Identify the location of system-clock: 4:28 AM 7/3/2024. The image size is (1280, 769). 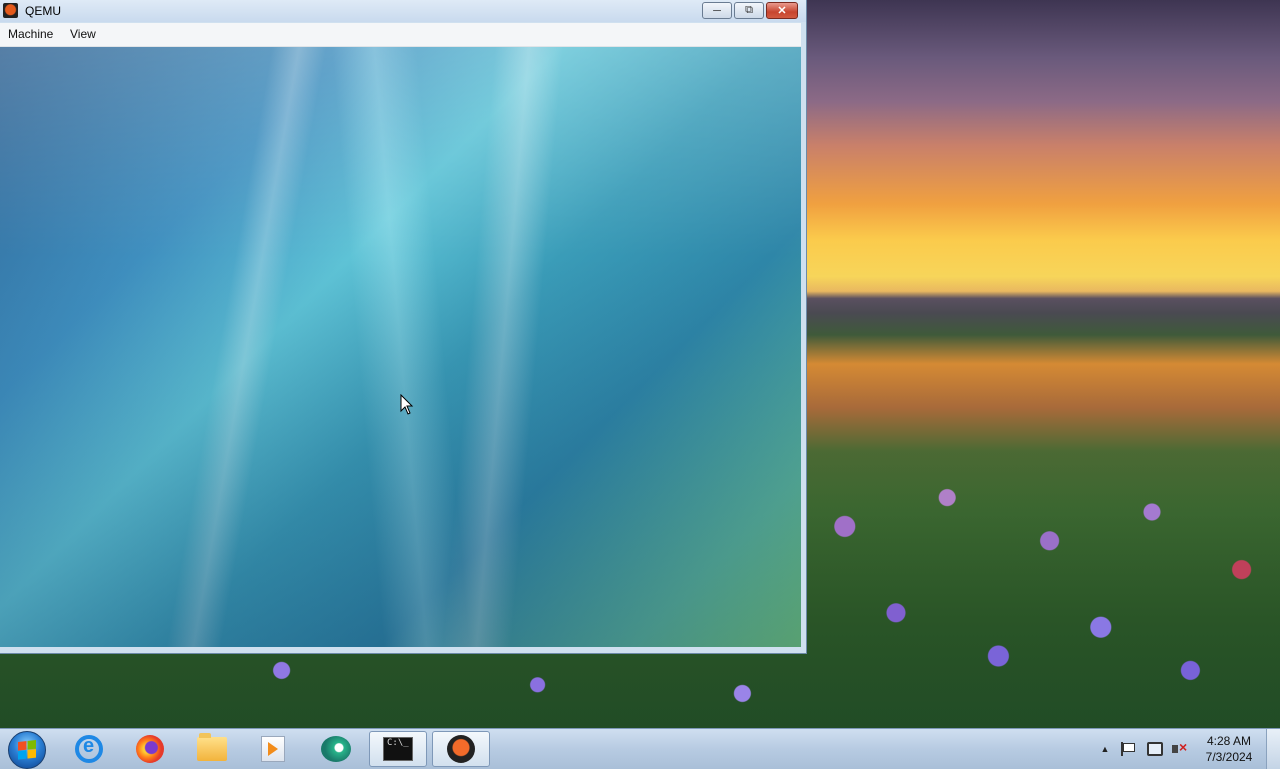
(1229, 749).